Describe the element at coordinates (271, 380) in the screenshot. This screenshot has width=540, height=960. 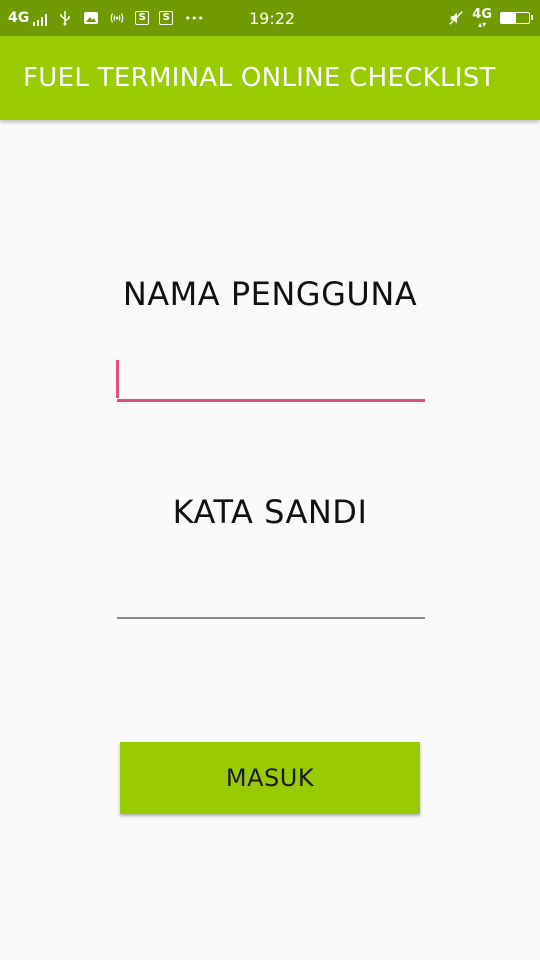
I see `username-input` at that location.